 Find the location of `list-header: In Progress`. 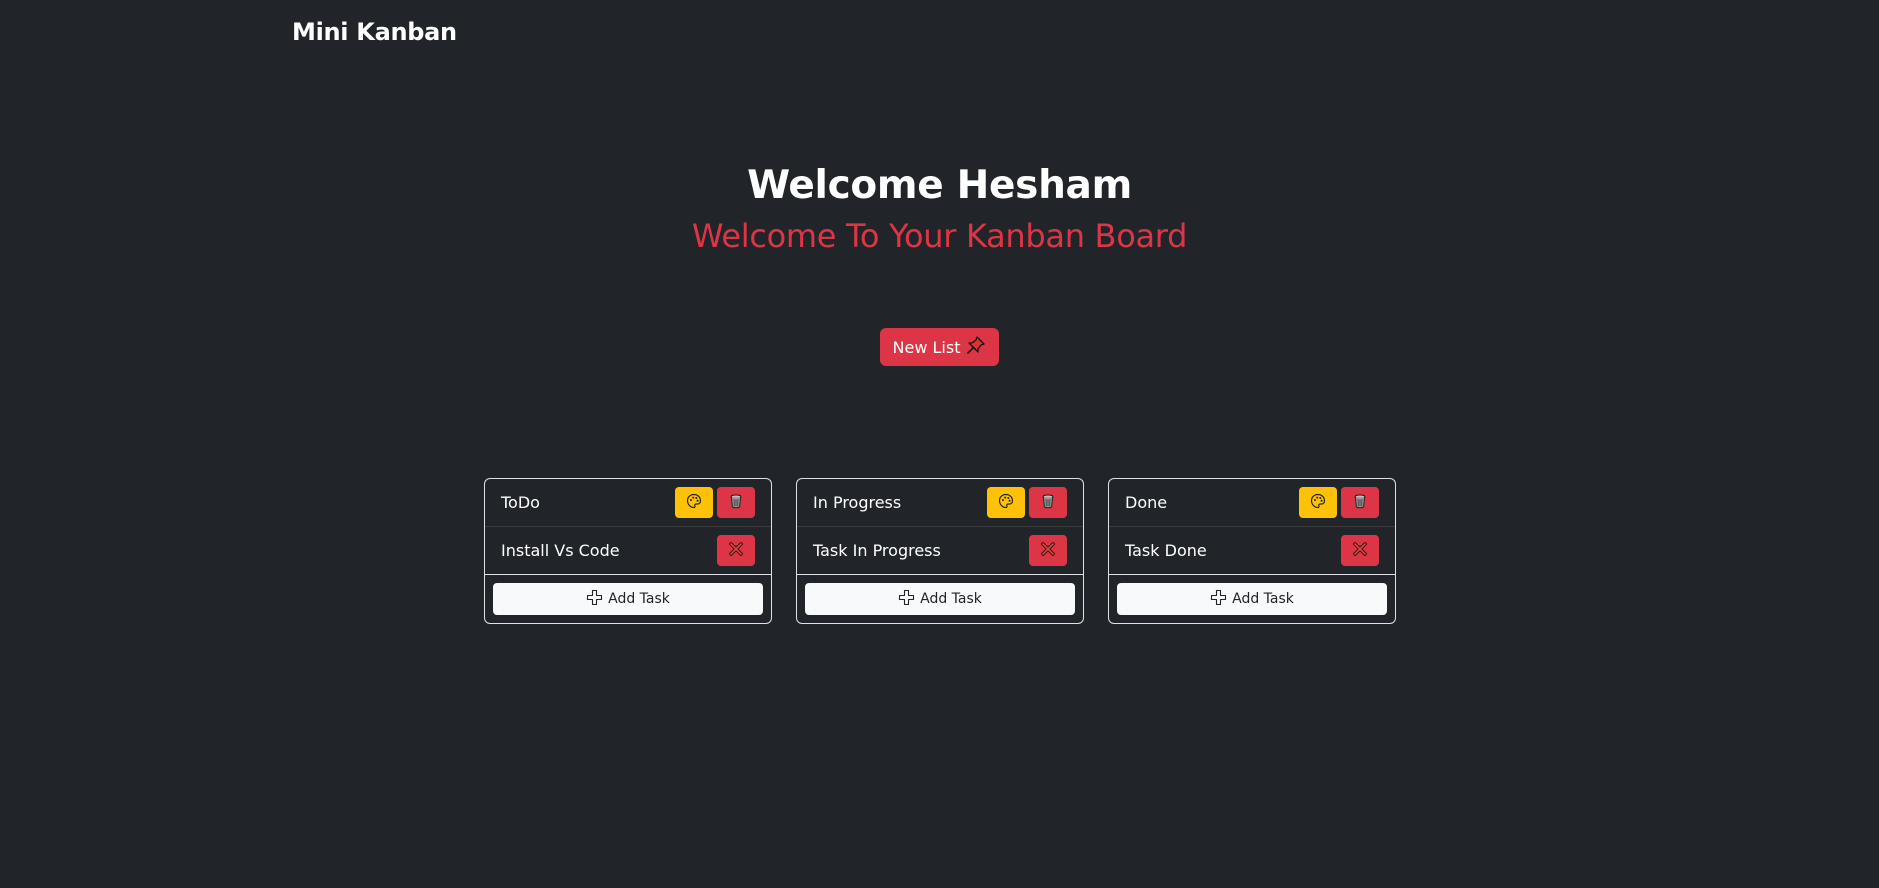

list-header: In Progress is located at coordinates (940, 503).